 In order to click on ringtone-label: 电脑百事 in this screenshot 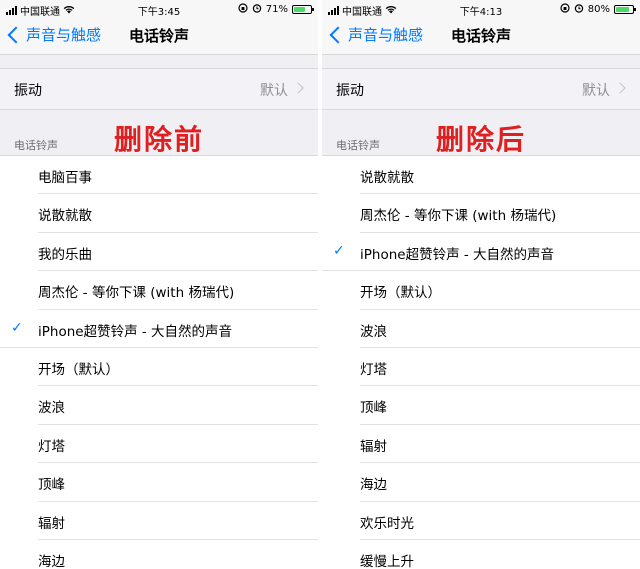, I will do `click(65, 178)`.